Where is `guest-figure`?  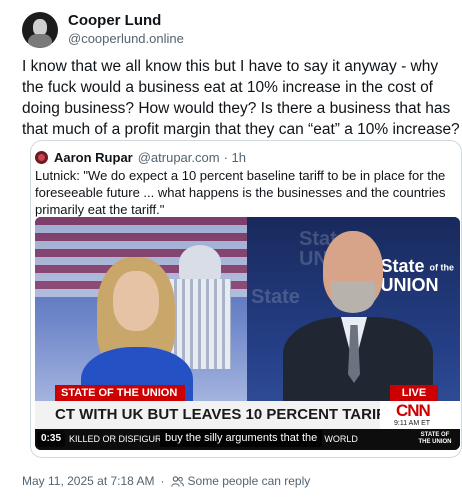
guest-figure is located at coordinates (358, 316).